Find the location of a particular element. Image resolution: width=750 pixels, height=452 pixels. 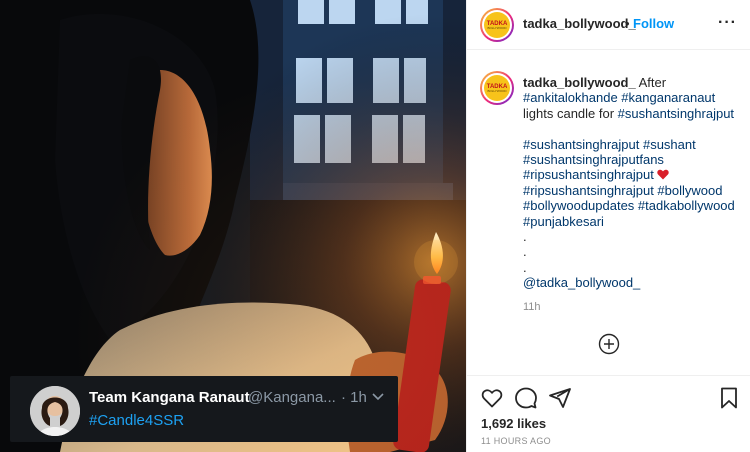

comment-icon is located at coordinates (526, 398).